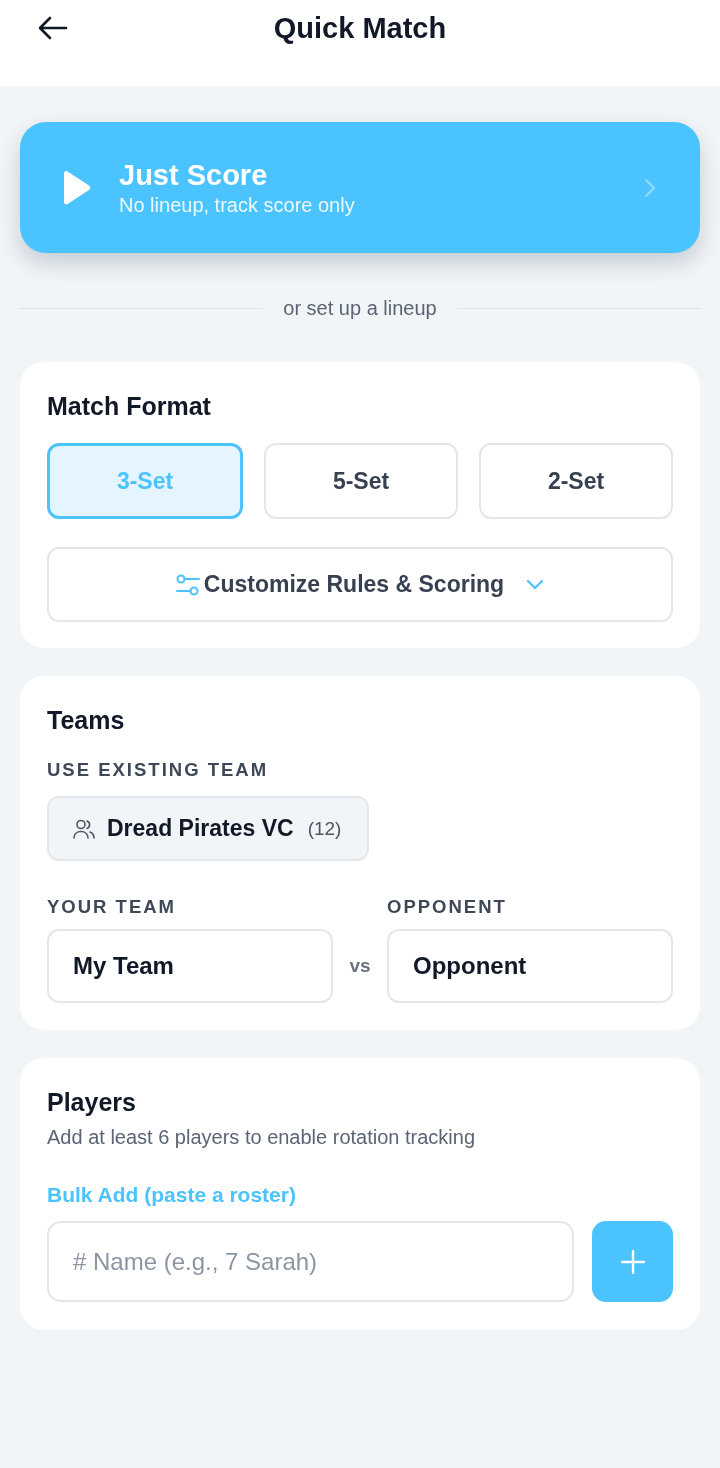 The width and height of the screenshot is (720, 1468). What do you see at coordinates (190, 966) in the screenshot?
I see `team-name-field: My Team` at bounding box center [190, 966].